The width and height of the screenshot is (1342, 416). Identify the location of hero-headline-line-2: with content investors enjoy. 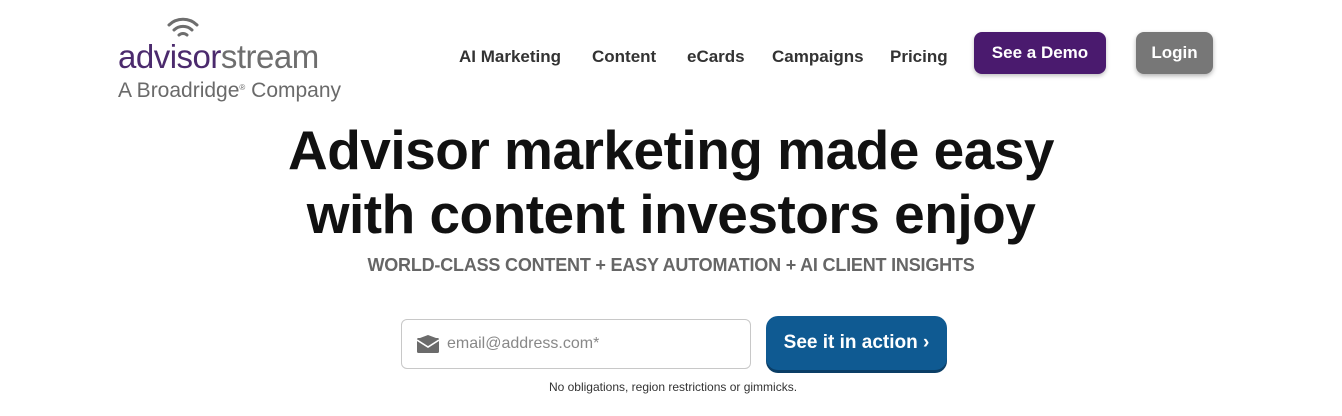
(671, 214).